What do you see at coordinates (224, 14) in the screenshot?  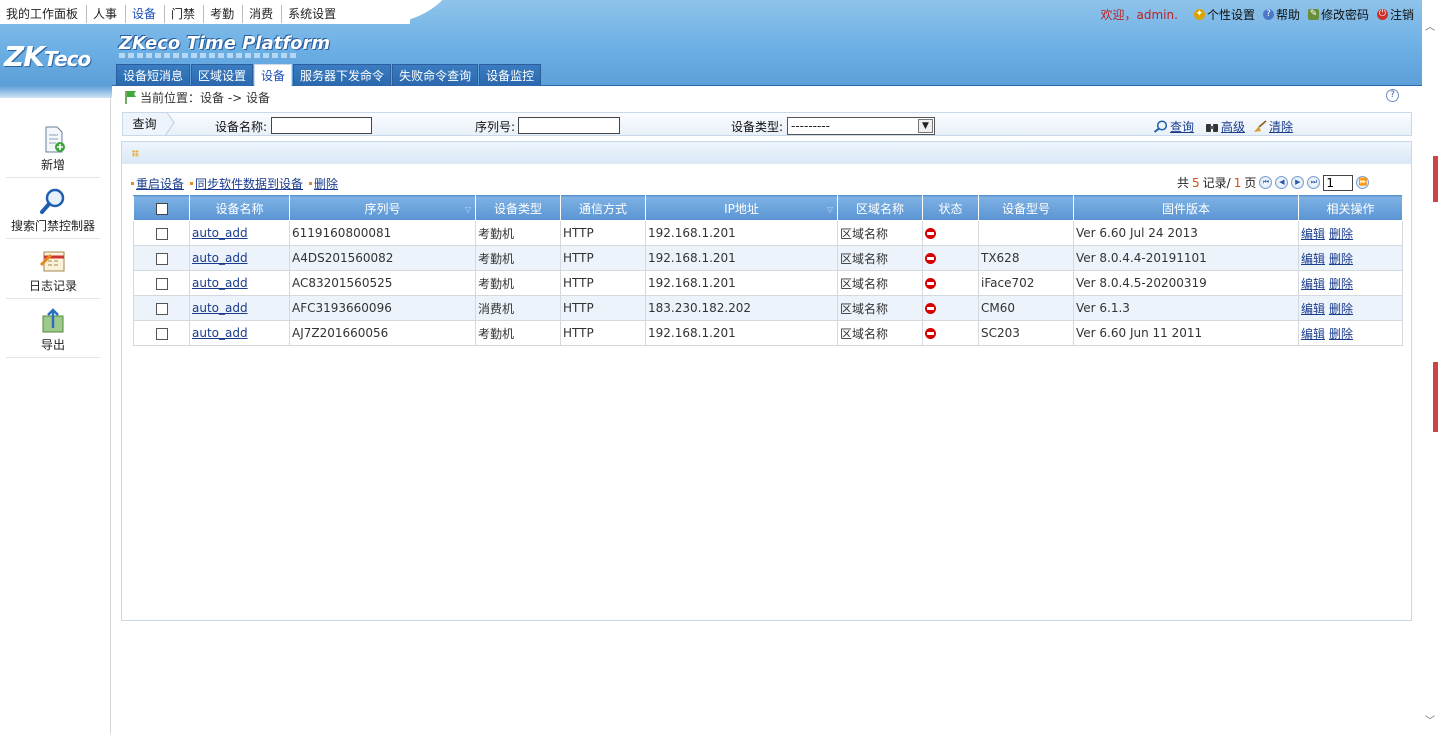 I see `topnav-attendance: 考勤` at bounding box center [224, 14].